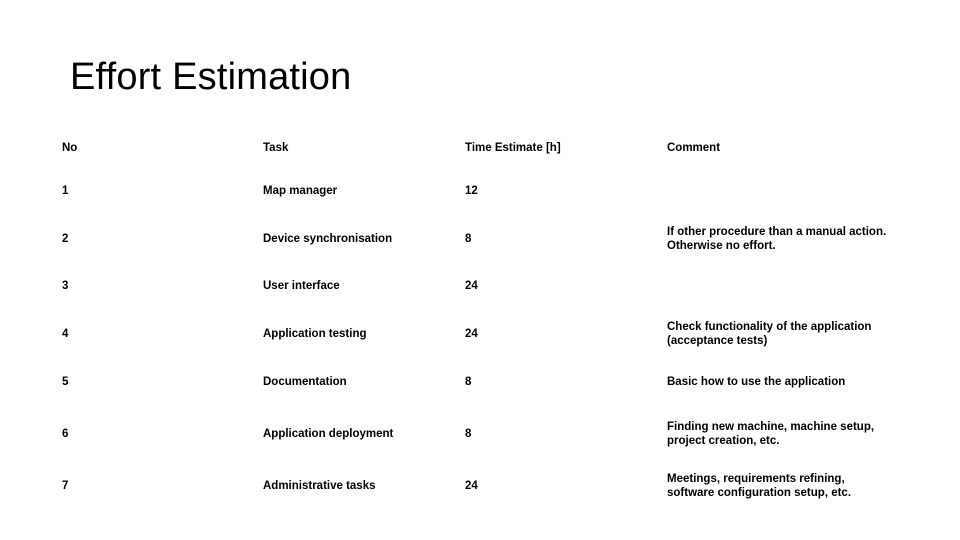 This screenshot has width=960, height=540. Describe the element at coordinates (328, 433) in the screenshot. I see `cell-task: Application deployment` at that location.